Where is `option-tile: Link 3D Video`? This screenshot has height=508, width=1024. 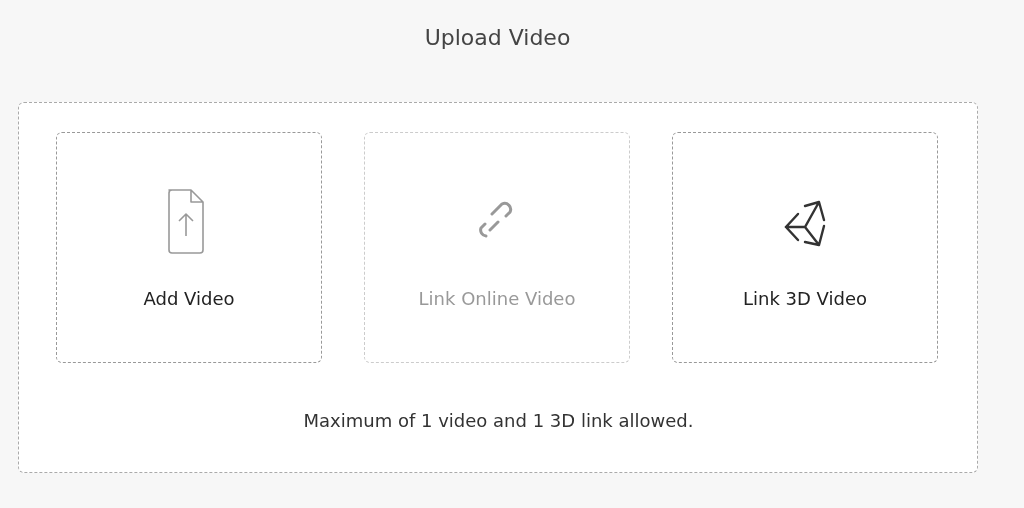
option-tile: Link 3D Video is located at coordinates (805, 247).